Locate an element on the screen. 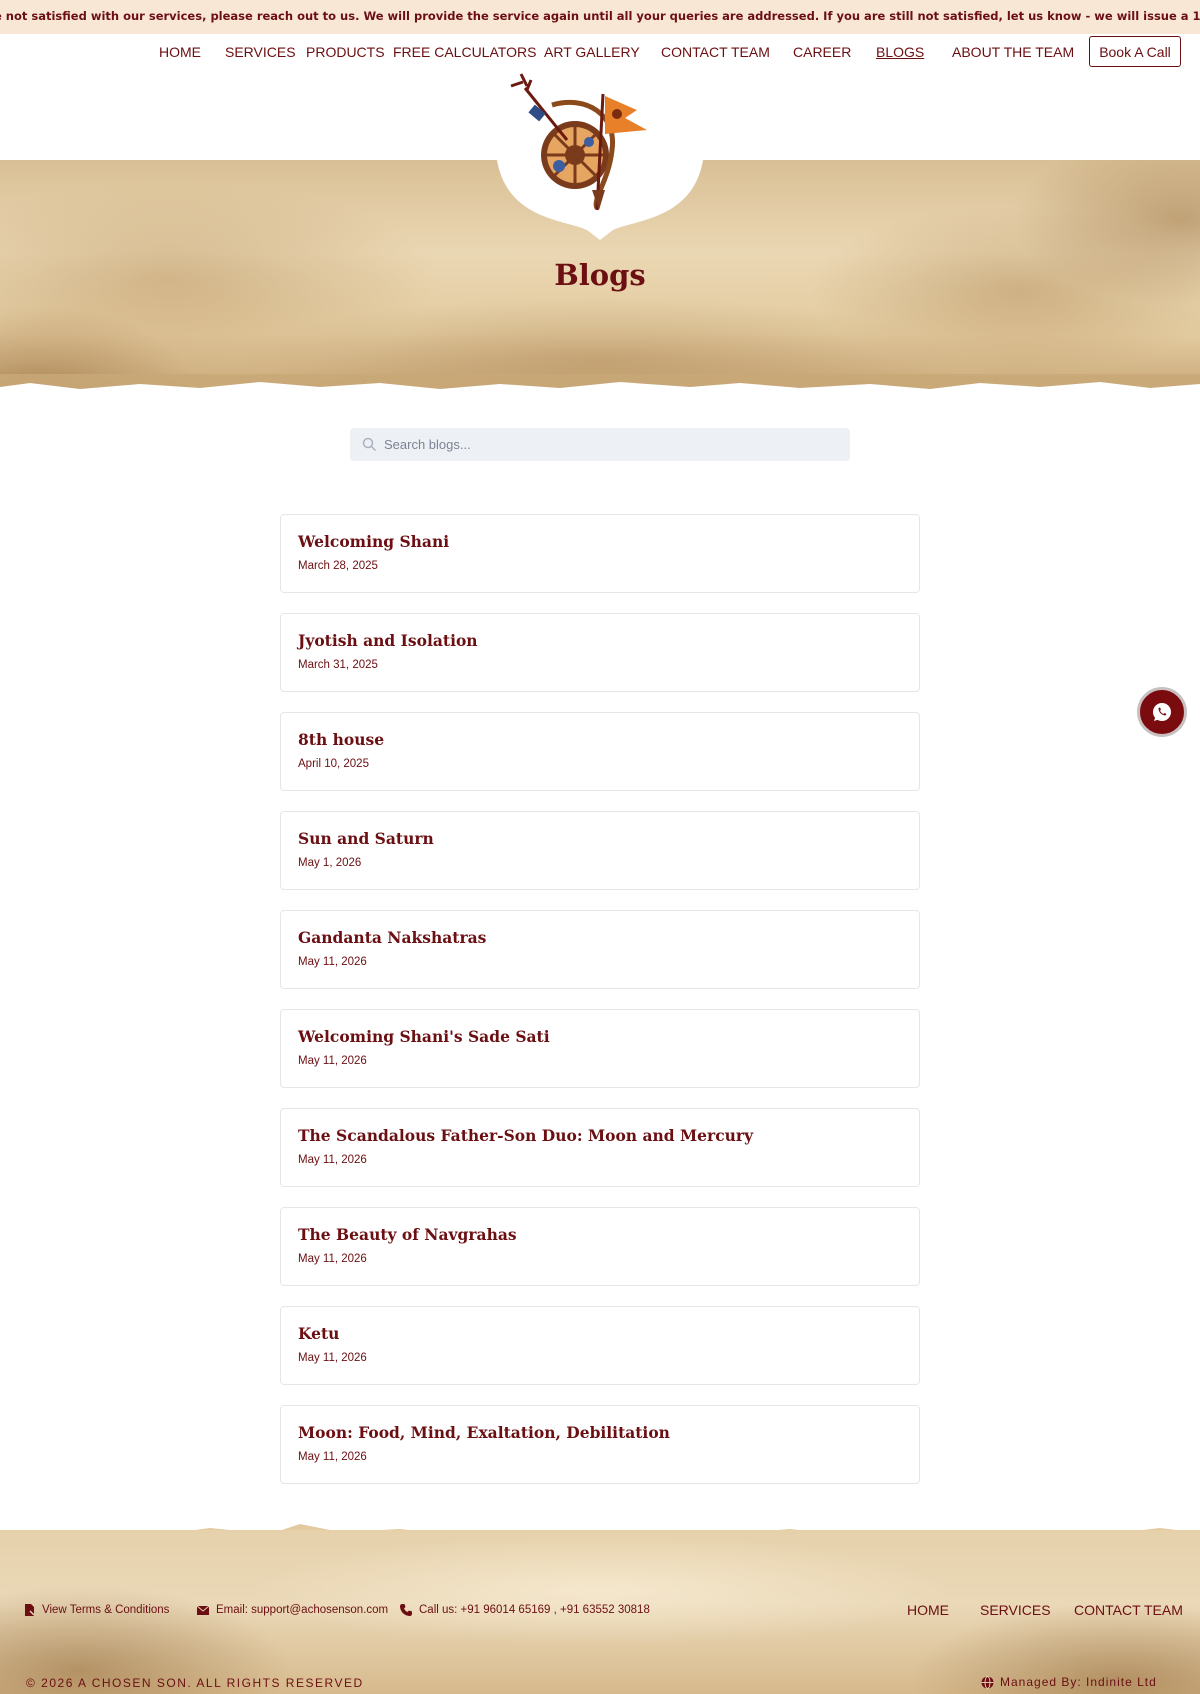 The height and width of the screenshot is (1694, 1200). terms-label: View Terms & Conditions is located at coordinates (106, 1610).